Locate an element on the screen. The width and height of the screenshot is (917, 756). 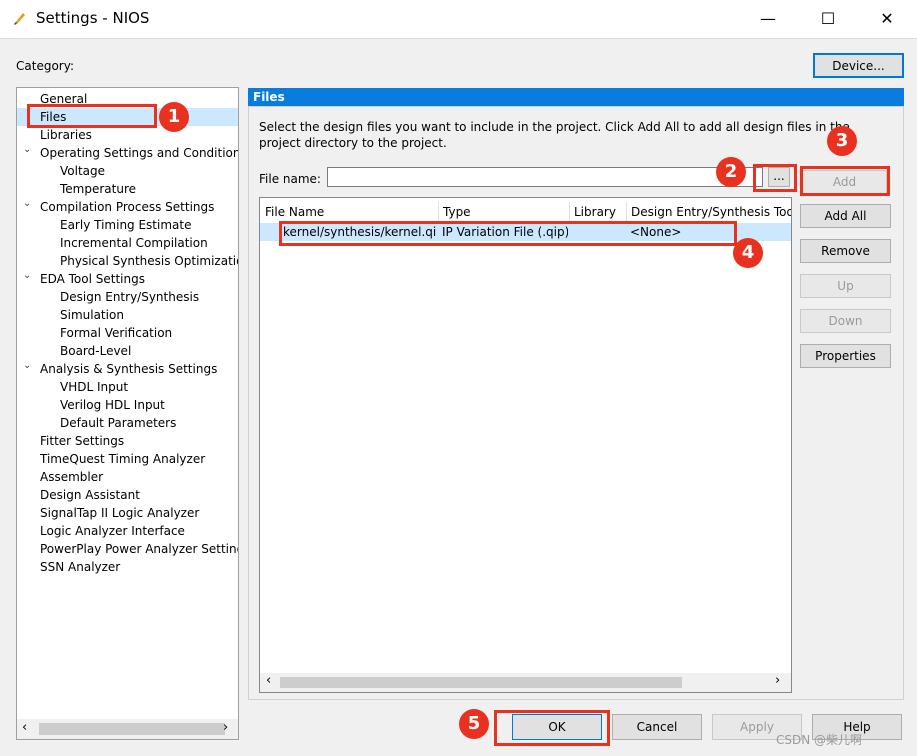
tree-item: Simulation is located at coordinates (127, 315).